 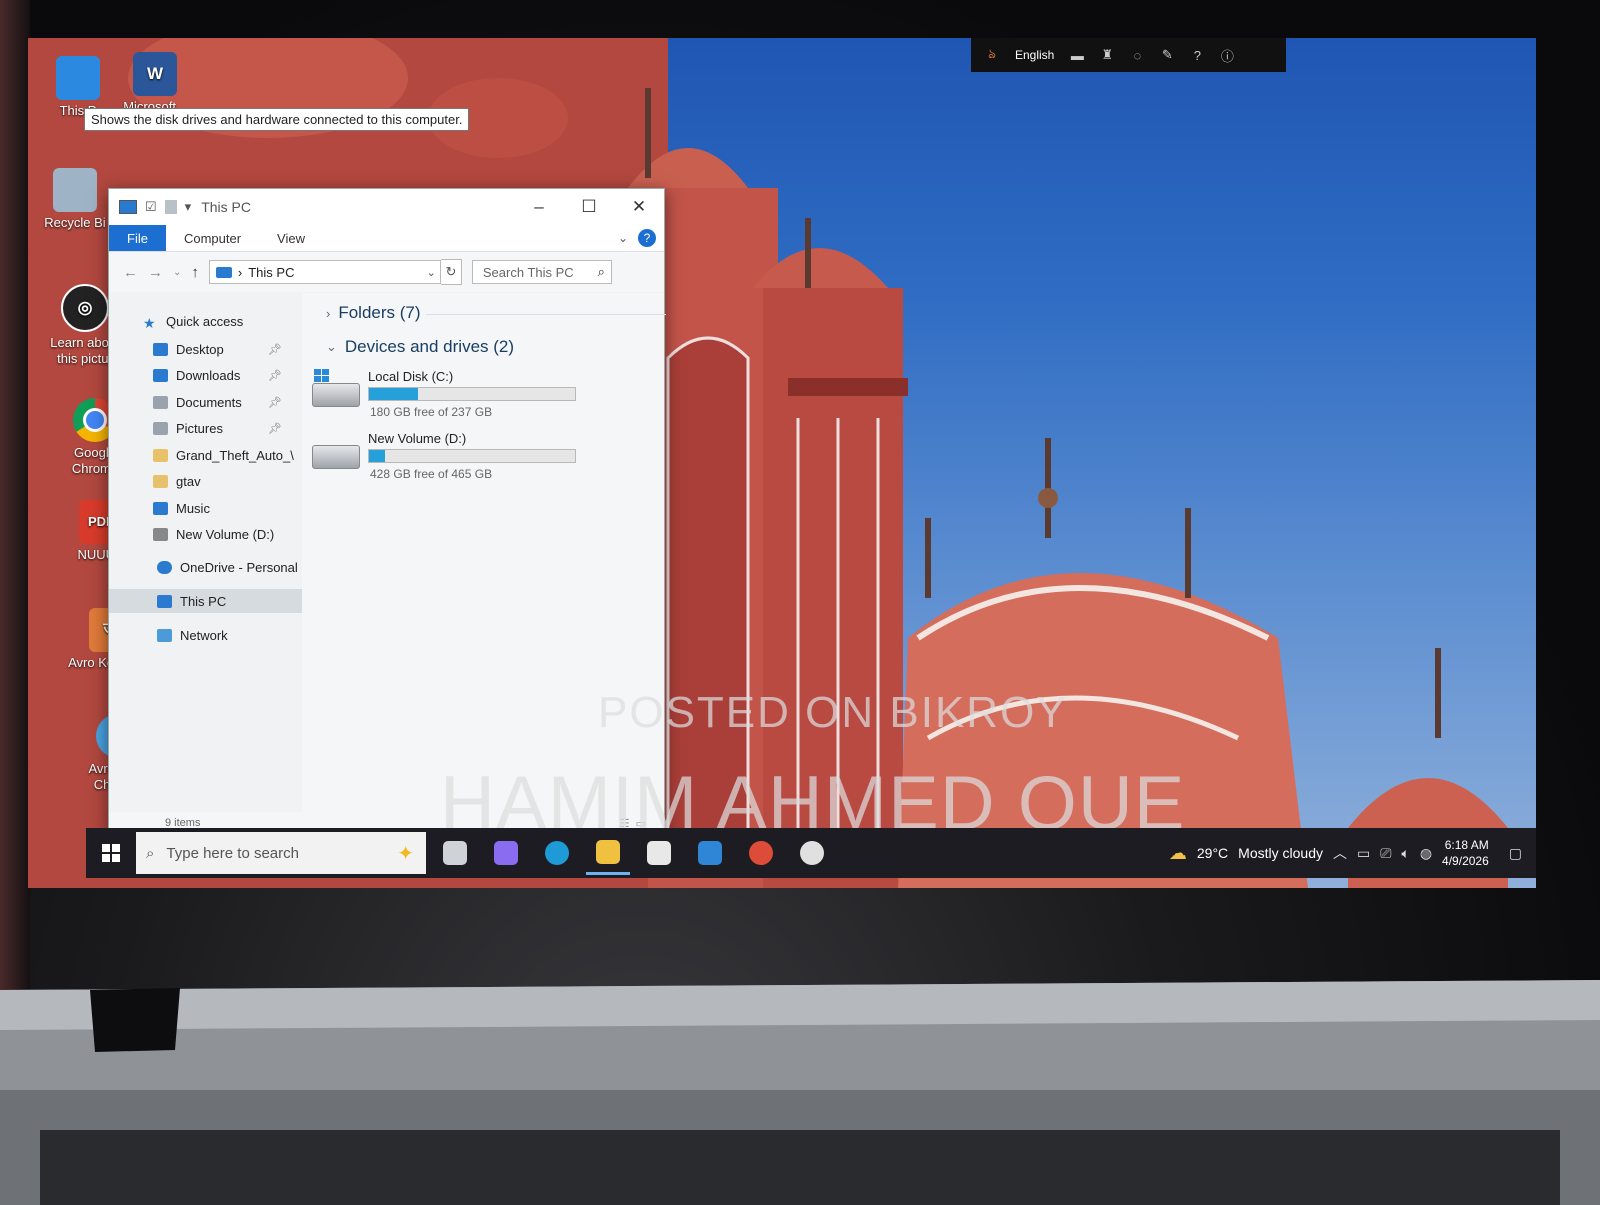 What do you see at coordinates (1167, 54) in the screenshot?
I see `edit-icon: ✎` at bounding box center [1167, 54].